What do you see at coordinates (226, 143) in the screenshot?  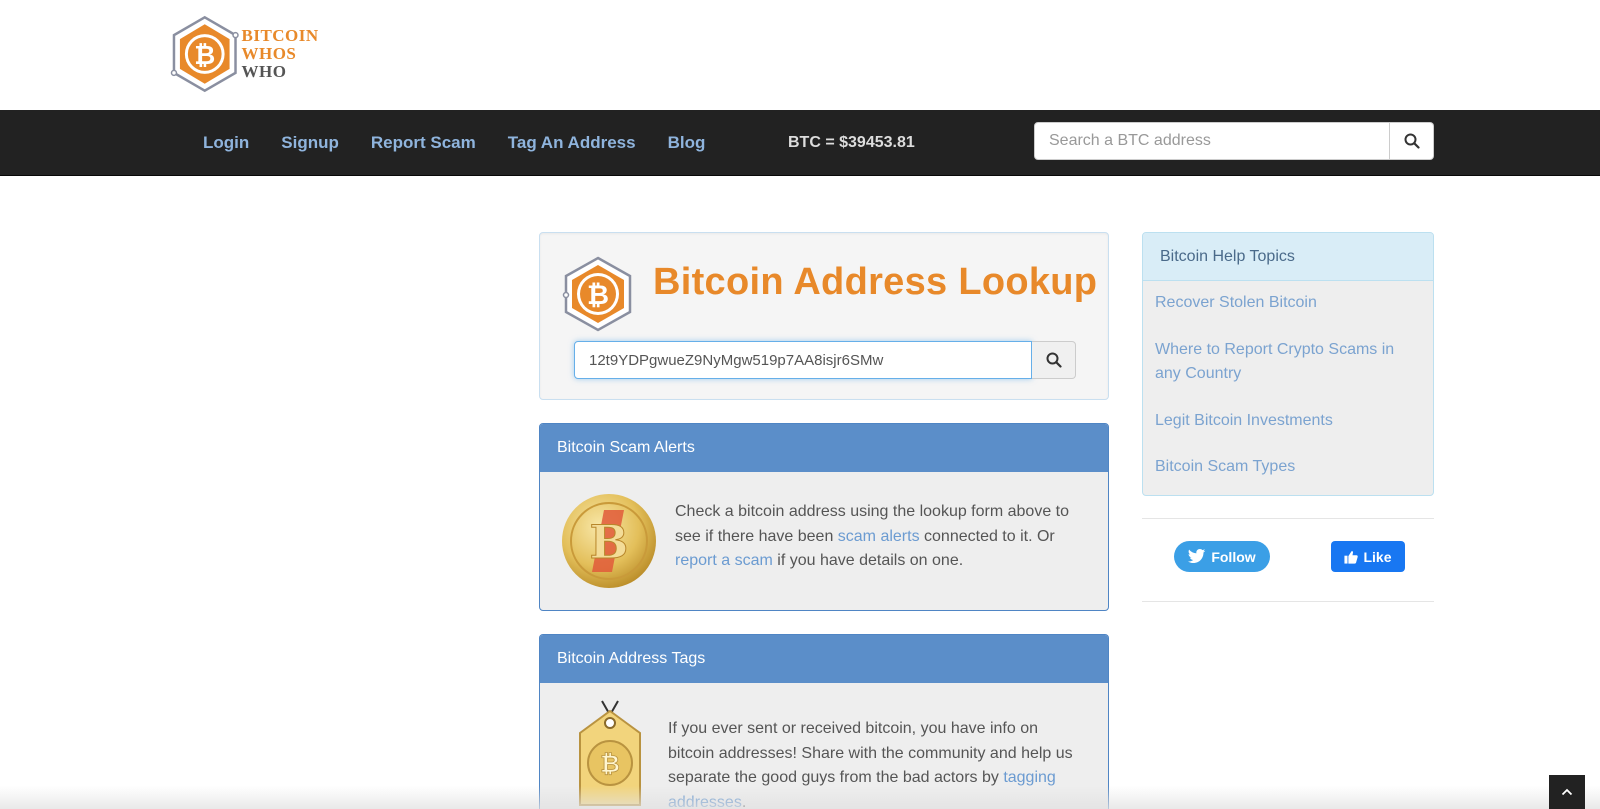 I see `nav-link-login: Login` at bounding box center [226, 143].